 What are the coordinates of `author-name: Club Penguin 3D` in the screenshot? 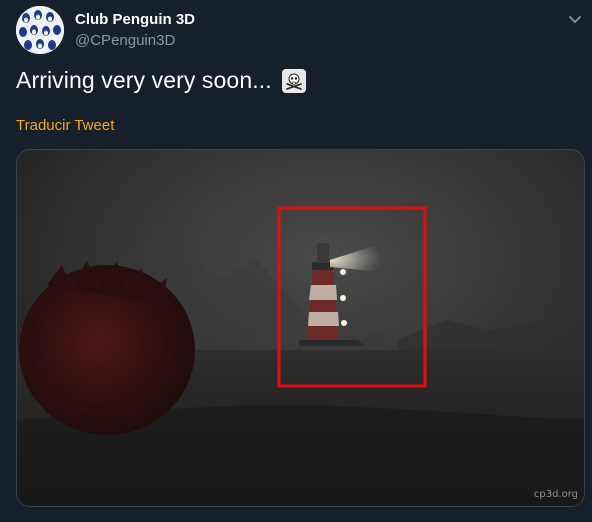 It's located at (135, 19).